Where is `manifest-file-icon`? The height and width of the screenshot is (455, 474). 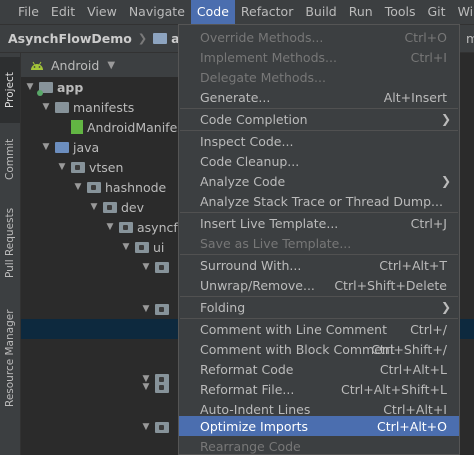
manifest-file-icon is located at coordinates (77, 127).